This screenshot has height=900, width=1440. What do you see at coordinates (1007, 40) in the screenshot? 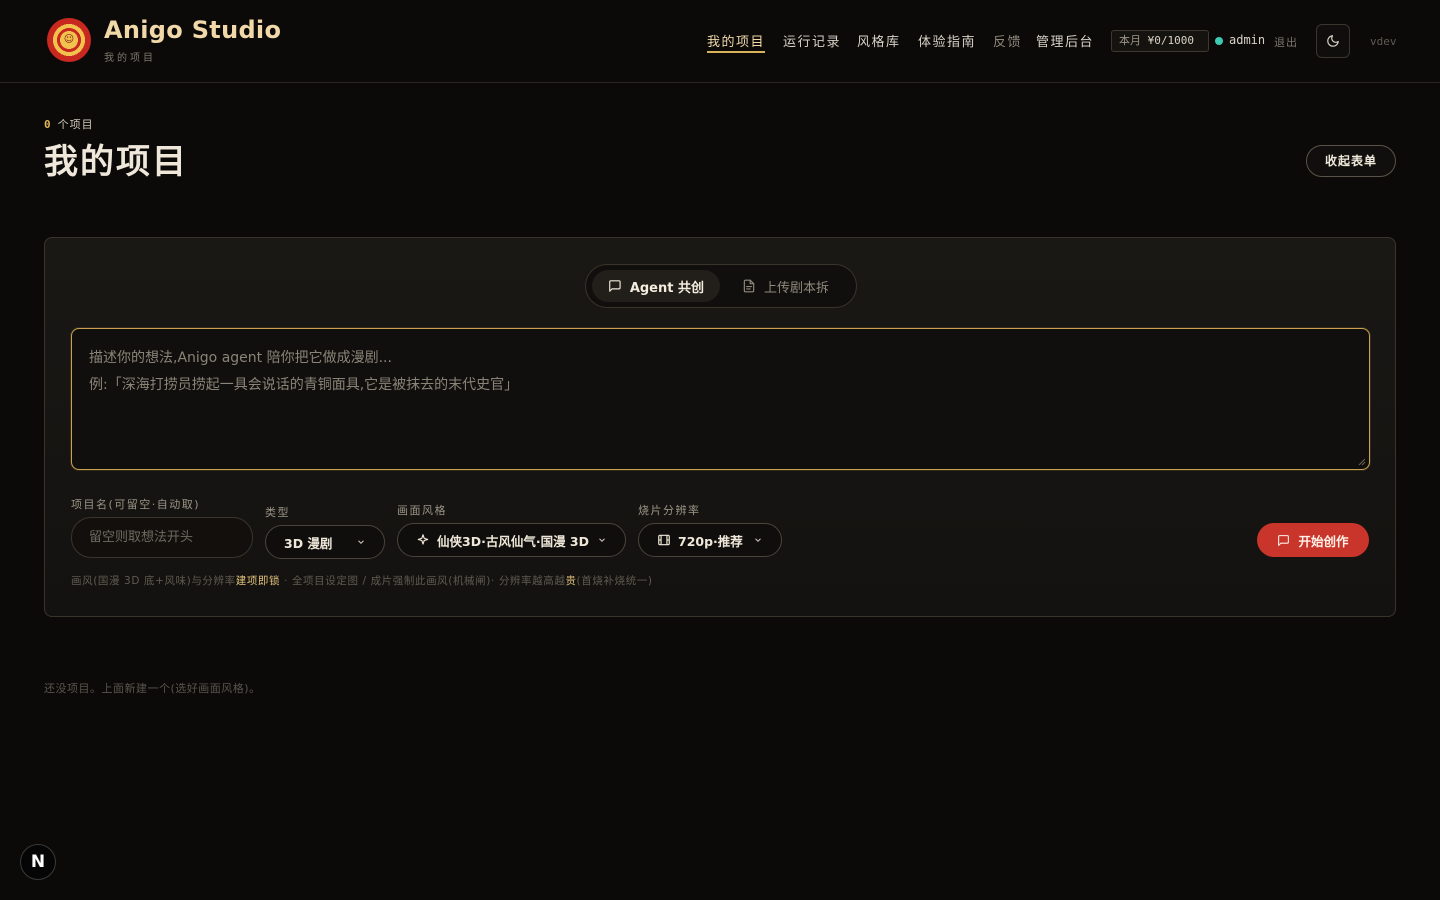
I see `nav-feedback: 反馈` at bounding box center [1007, 40].